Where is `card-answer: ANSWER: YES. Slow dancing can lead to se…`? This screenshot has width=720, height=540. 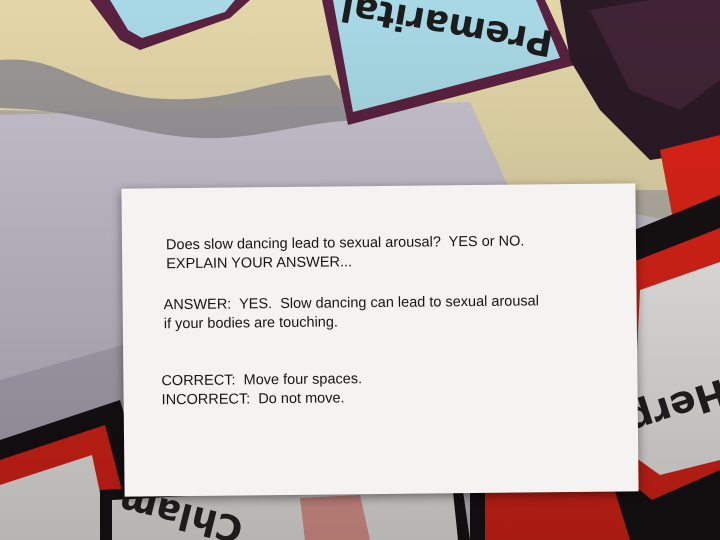 card-answer: ANSWER: YES. Slow dancing can lead to se… is located at coordinates (351, 313).